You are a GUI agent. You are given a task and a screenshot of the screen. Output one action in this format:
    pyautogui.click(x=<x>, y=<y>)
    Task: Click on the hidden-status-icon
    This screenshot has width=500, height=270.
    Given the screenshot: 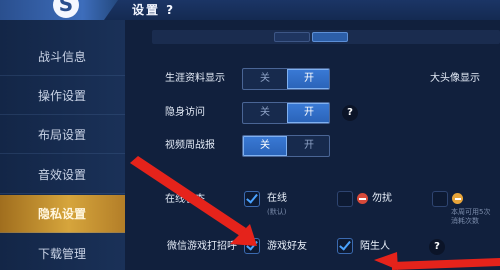 What is the action you would take?
    pyautogui.click(x=457, y=198)
    